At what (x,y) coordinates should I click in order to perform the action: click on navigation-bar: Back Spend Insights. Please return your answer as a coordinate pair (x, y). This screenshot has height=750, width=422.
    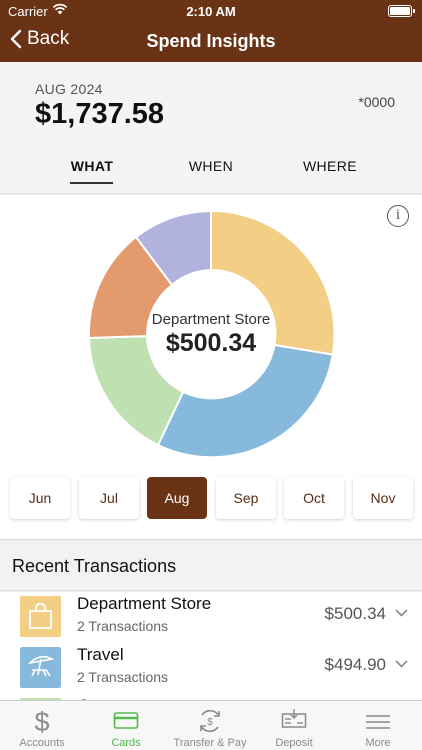
    Looking at the image, I should click on (211, 42).